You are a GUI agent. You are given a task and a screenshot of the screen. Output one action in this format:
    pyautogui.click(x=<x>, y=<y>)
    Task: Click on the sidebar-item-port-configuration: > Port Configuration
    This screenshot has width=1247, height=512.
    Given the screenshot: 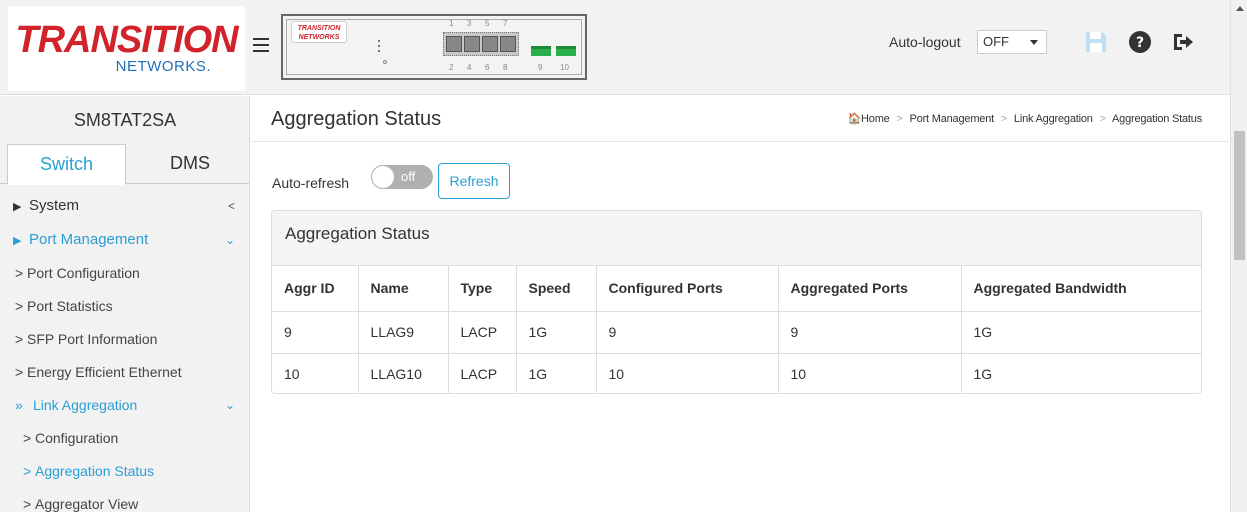 What is the action you would take?
    pyautogui.click(x=124, y=273)
    